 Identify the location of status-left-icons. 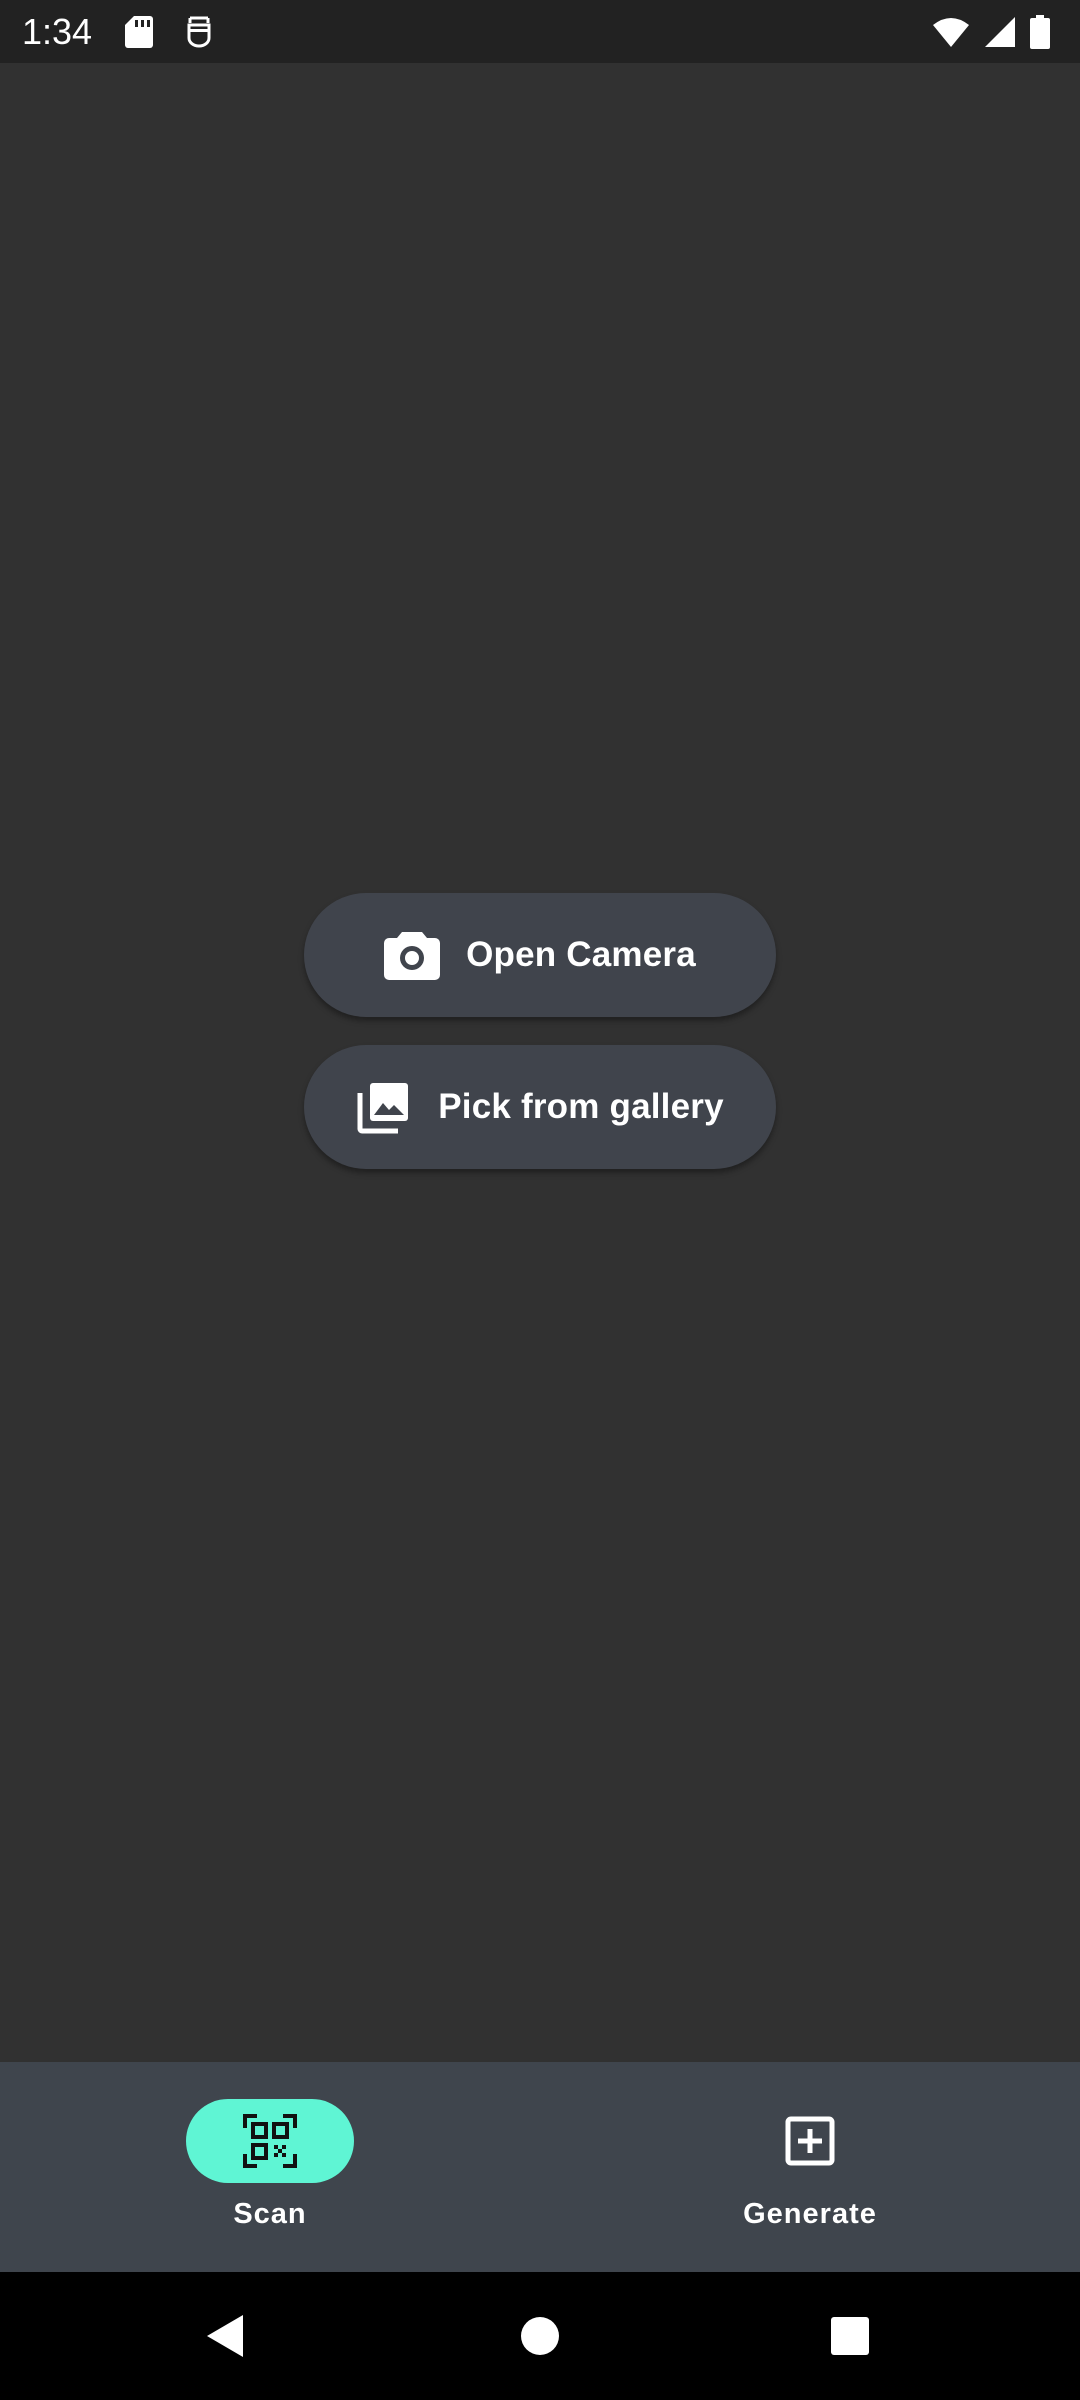
(169, 32).